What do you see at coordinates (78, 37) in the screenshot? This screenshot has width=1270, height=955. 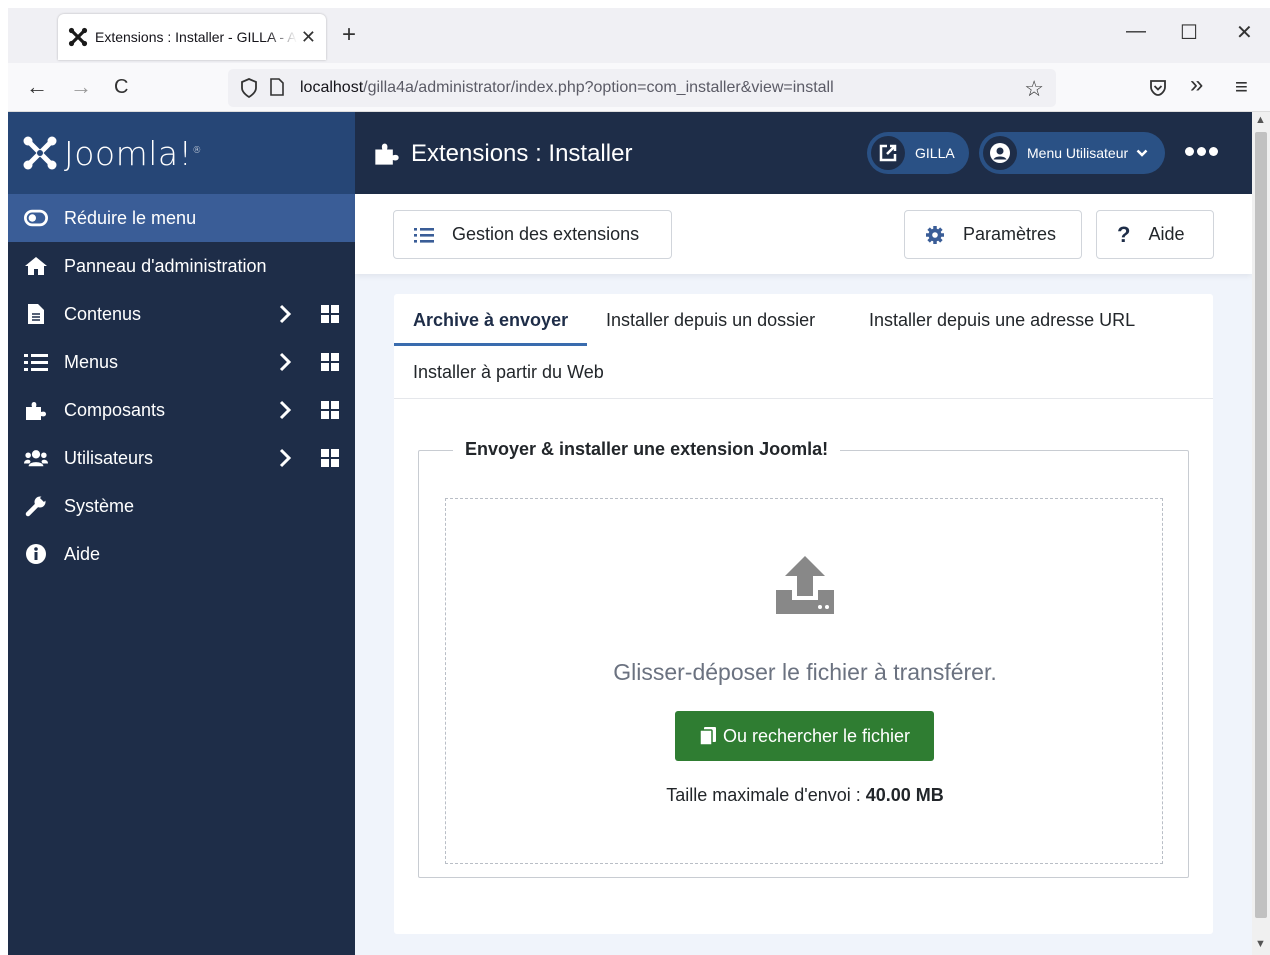 I see `joomla-favicon-icon` at bounding box center [78, 37].